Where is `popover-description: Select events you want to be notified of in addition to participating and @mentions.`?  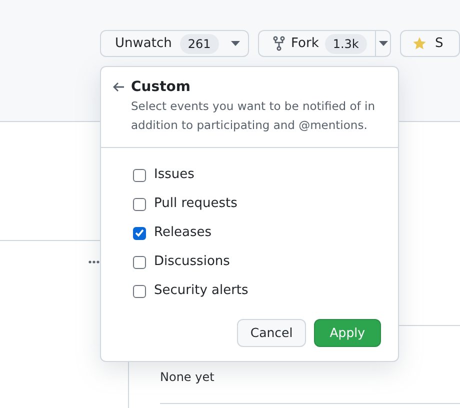
popover-description: Select events you want to be notified of in addition to participating and @mentions. is located at coordinates (253, 116).